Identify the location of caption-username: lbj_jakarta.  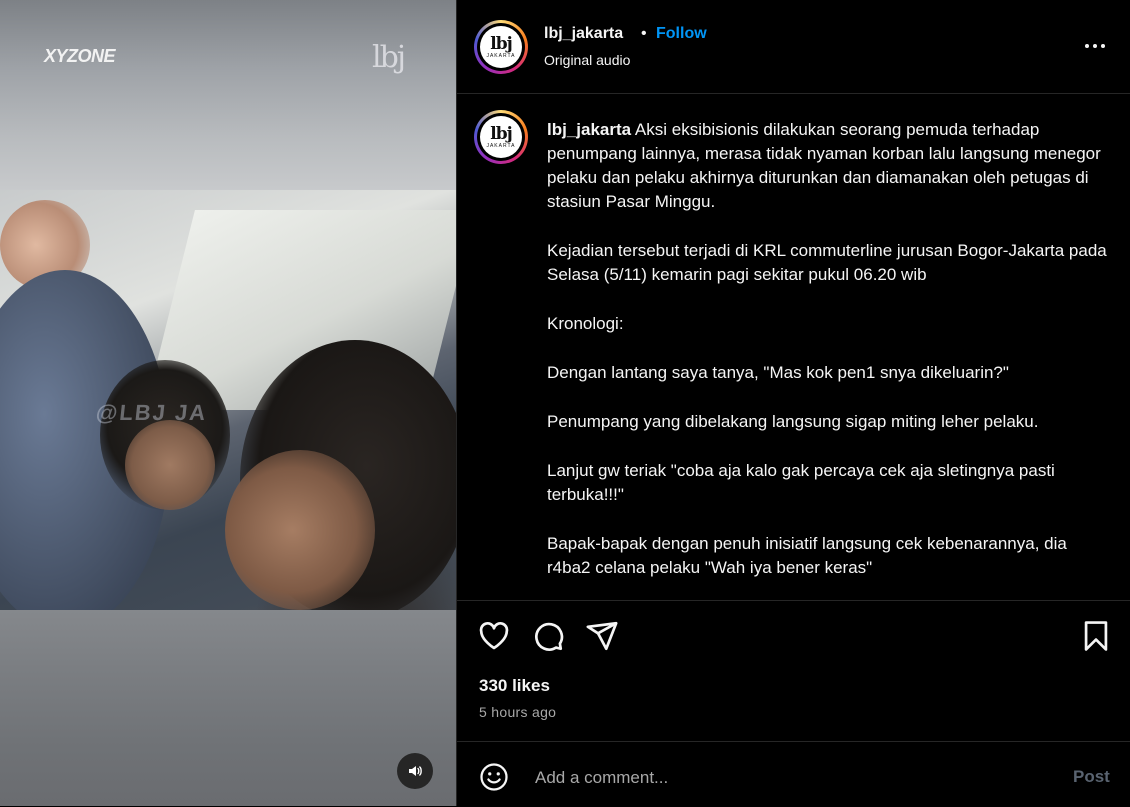
(589, 129).